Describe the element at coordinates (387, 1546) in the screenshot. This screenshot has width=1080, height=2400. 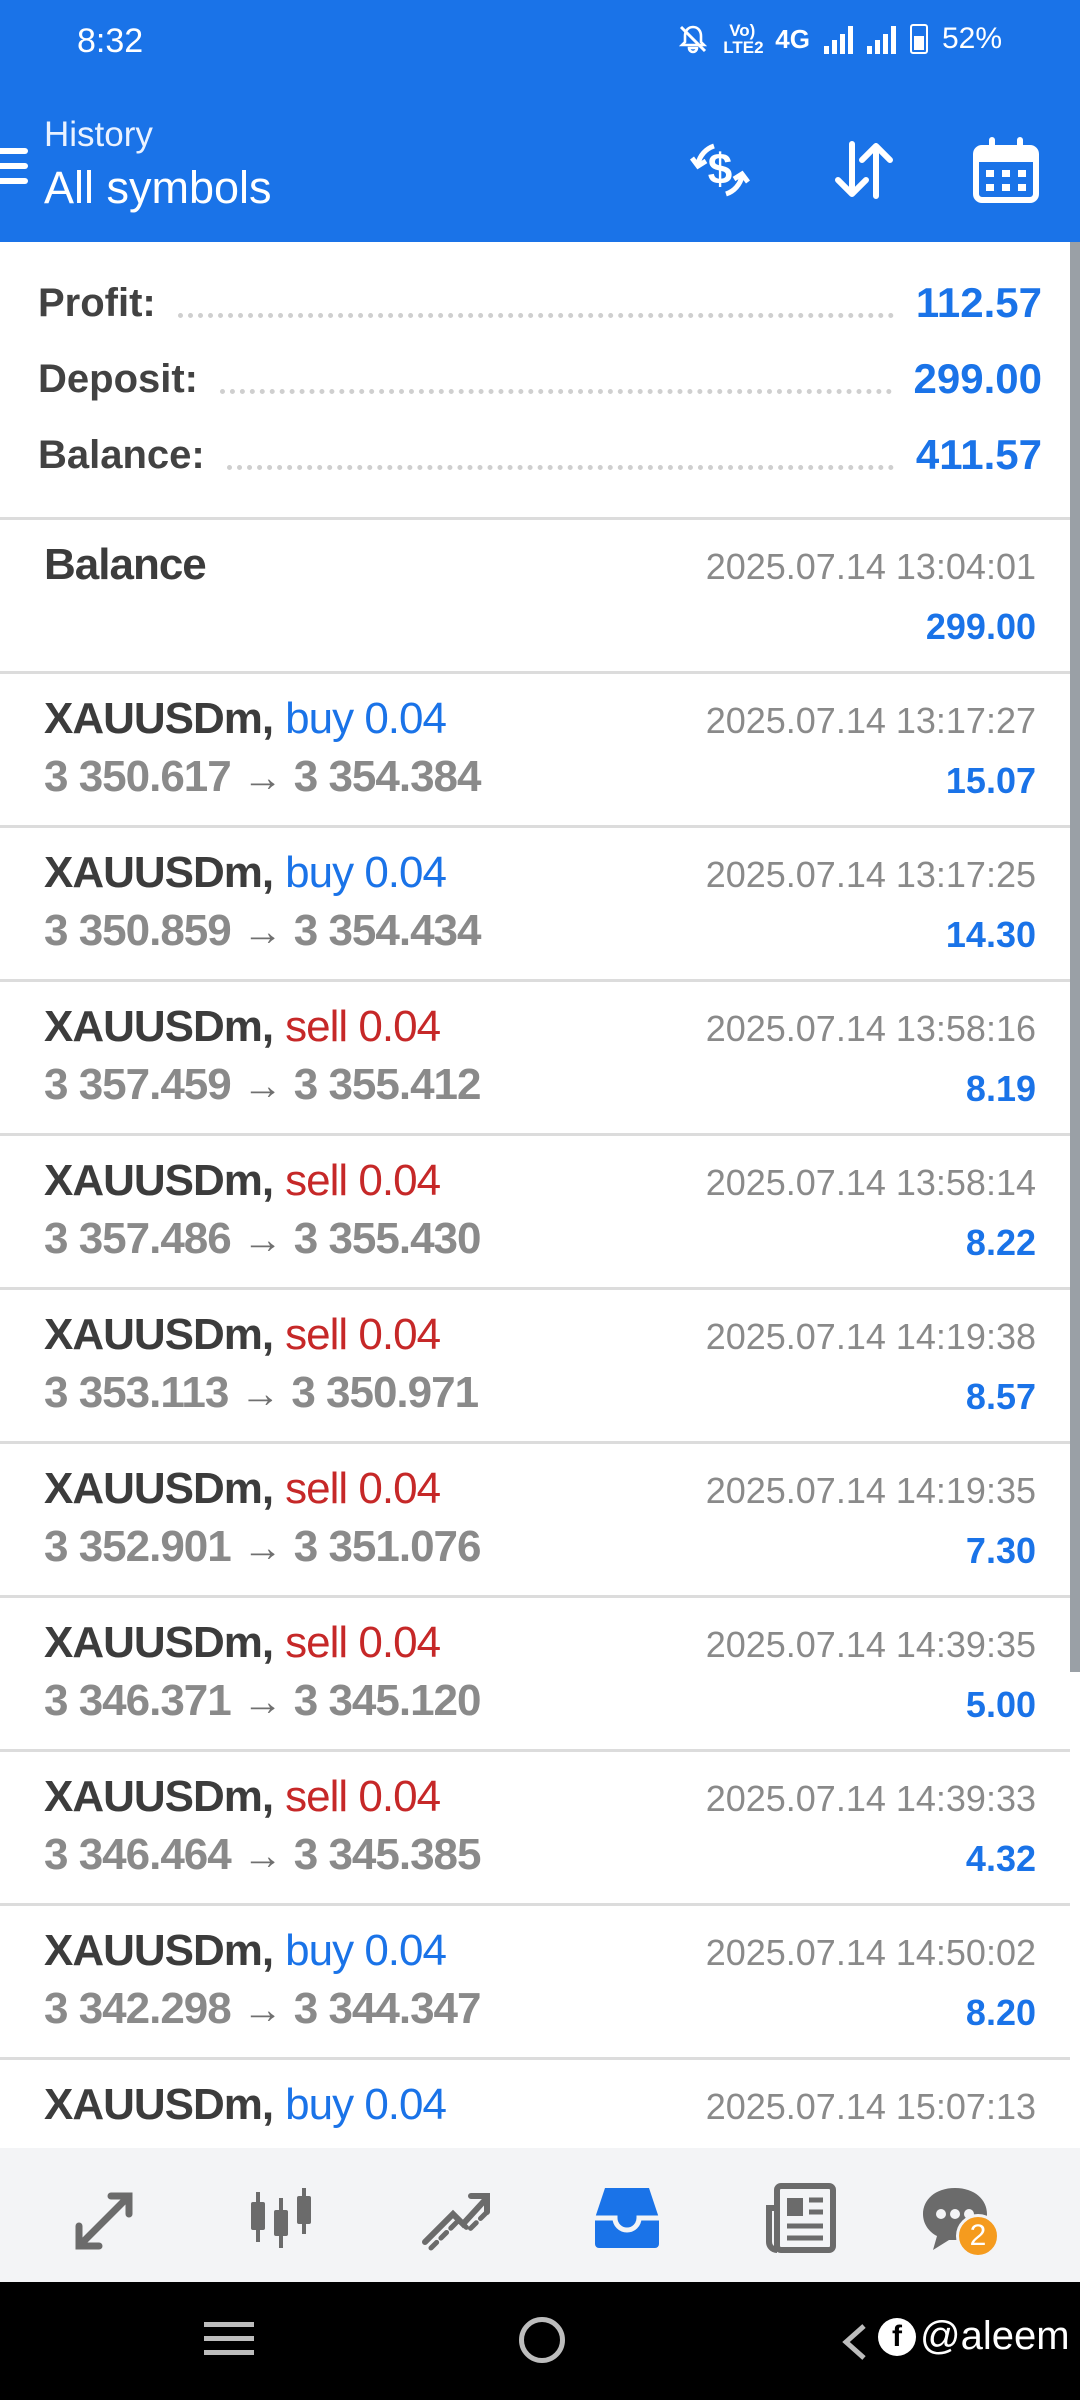
I see `close-price: 3 351.076` at that location.